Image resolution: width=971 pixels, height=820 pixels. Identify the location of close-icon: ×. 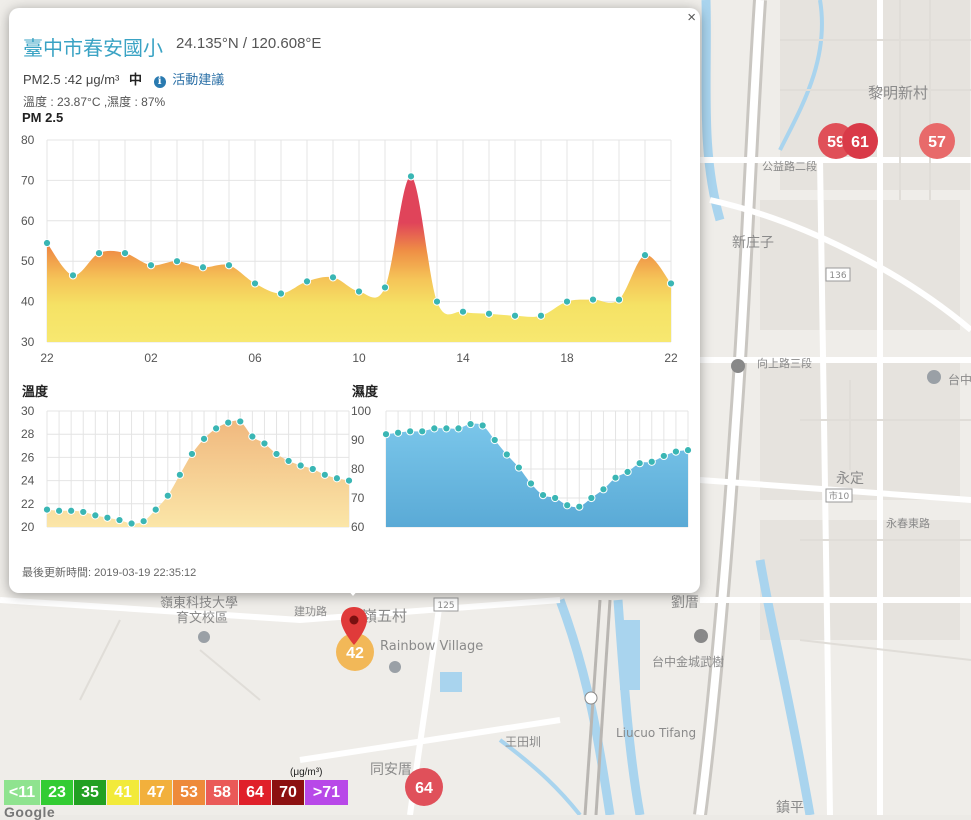
(691, 18).